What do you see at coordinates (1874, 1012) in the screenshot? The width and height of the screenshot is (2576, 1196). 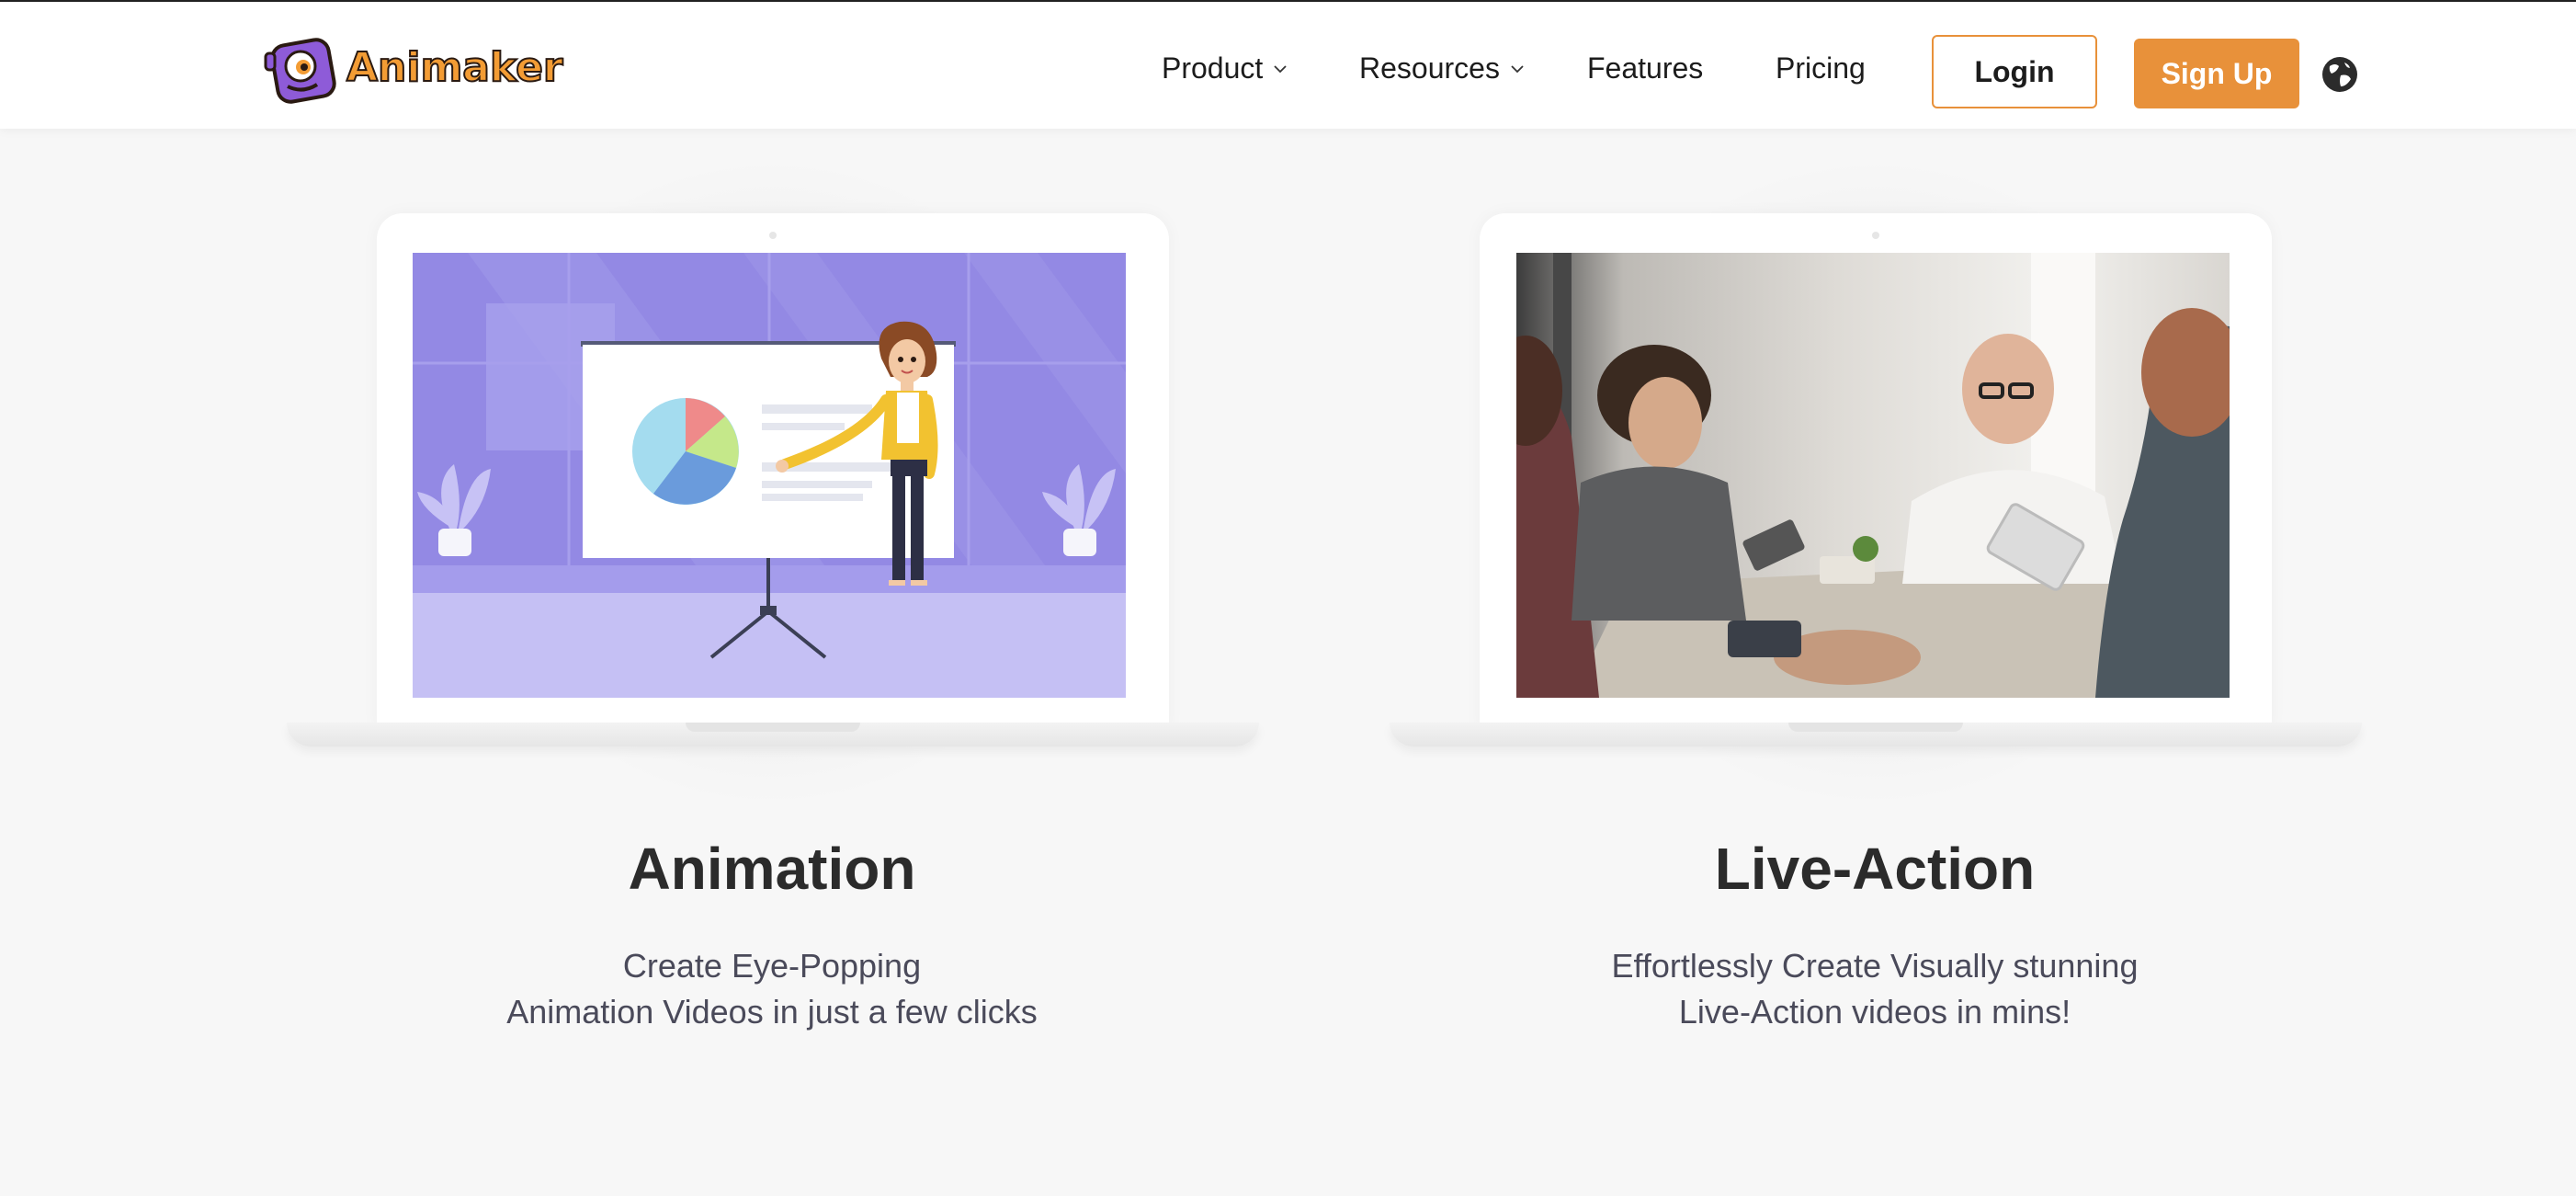 I see `live-action-desc-line2: Live-Action videos in mins!` at bounding box center [1874, 1012].